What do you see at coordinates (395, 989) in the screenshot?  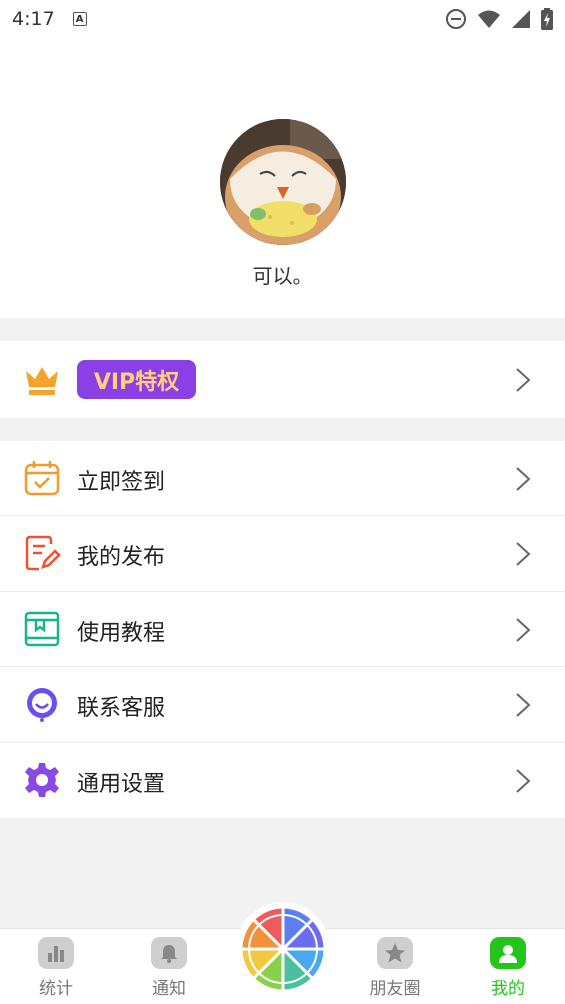 I see `tab-label: 朋友圈` at bounding box center [395, 989].